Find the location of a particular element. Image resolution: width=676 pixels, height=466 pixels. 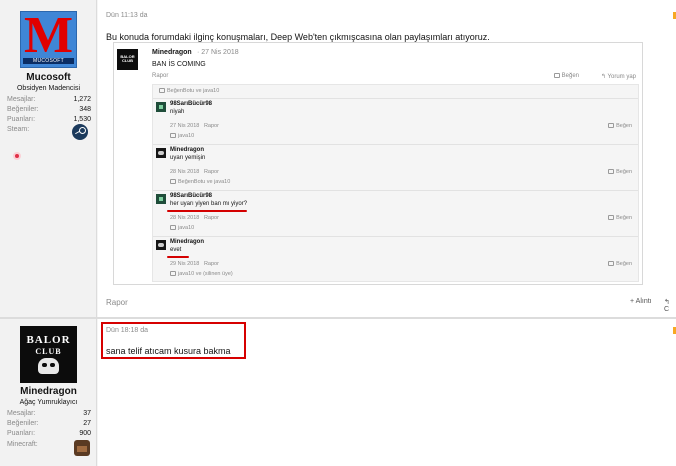

stat-points: Puanları: 900 is located at coordinates (49, 433).